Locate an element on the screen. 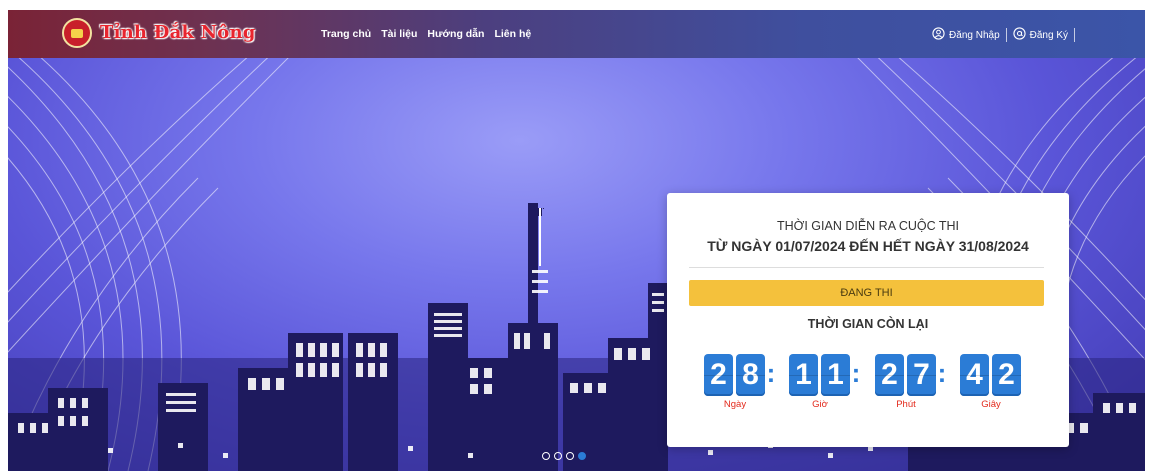  site-brand: Tỉnh Đắk Nông is located at coordinates (178, 32).